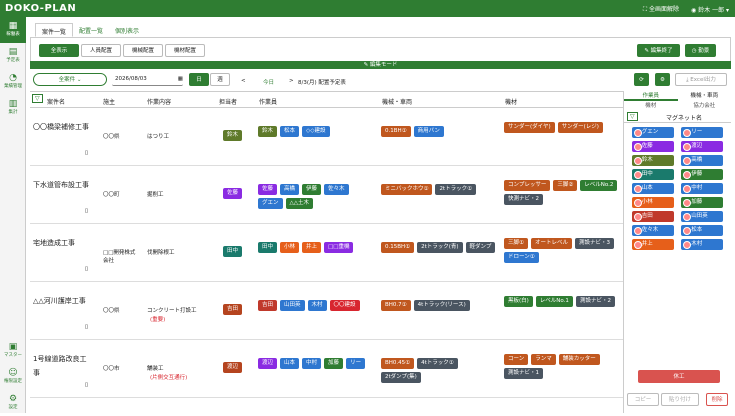 This screenshot has width=735, height=416. Describe the element at coordinates (511, 101) in the screenshot. I see `column-header: 機材` at that location.